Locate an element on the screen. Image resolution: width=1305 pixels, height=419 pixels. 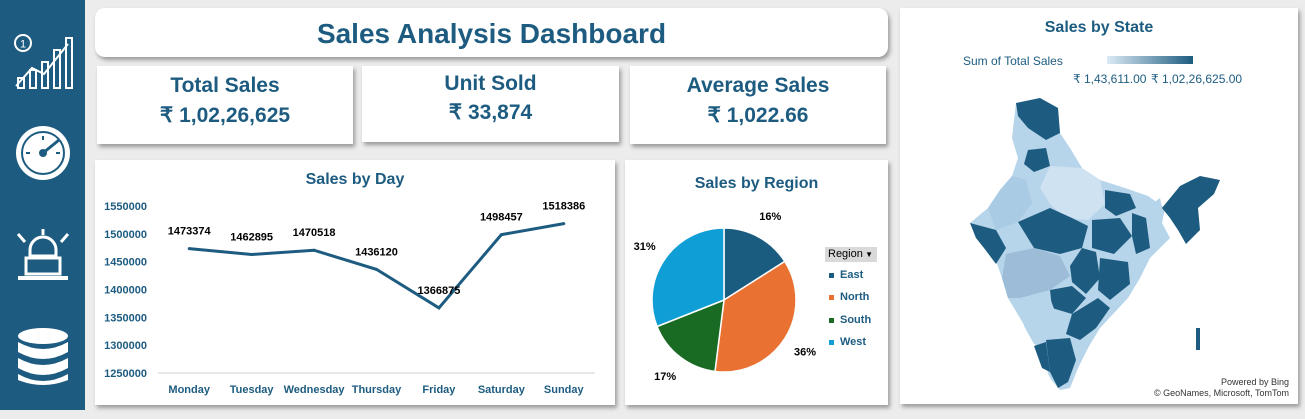
legend-label: South is located at coordinates (856, 320).